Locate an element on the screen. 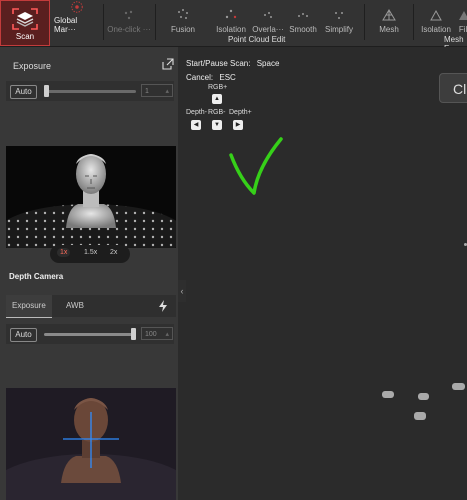  smooth-icon is located at coordinates (303, 15).